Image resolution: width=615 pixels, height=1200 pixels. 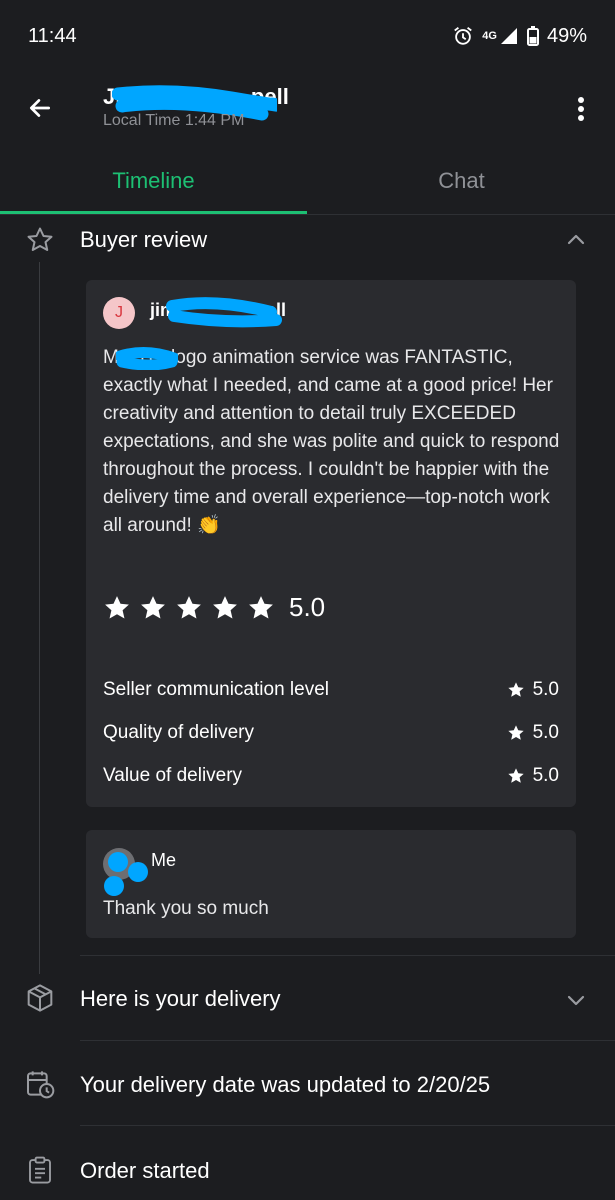 What do you see at coordinates (566, 35) in the screenshot?
I see `battery-level: 49%` at bounding box center [566, 35].